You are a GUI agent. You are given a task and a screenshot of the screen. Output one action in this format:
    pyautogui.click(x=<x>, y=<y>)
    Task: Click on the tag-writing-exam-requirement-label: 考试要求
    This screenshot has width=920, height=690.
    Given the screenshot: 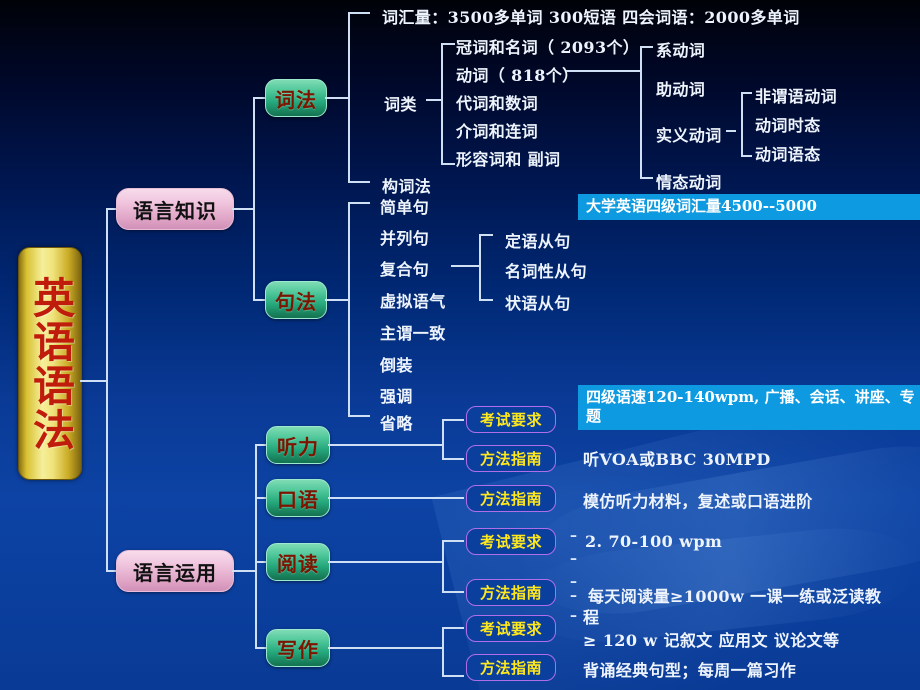 What is the action you would take?
    pyautogui.click(x=510, y=629)
    